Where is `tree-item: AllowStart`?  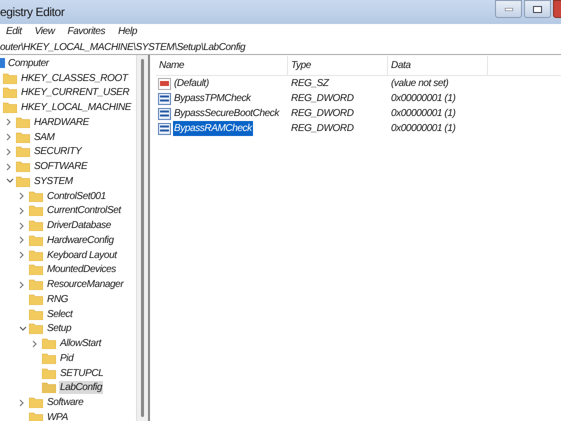
tree-item: AllowStart is located at coordinates (80, 343).